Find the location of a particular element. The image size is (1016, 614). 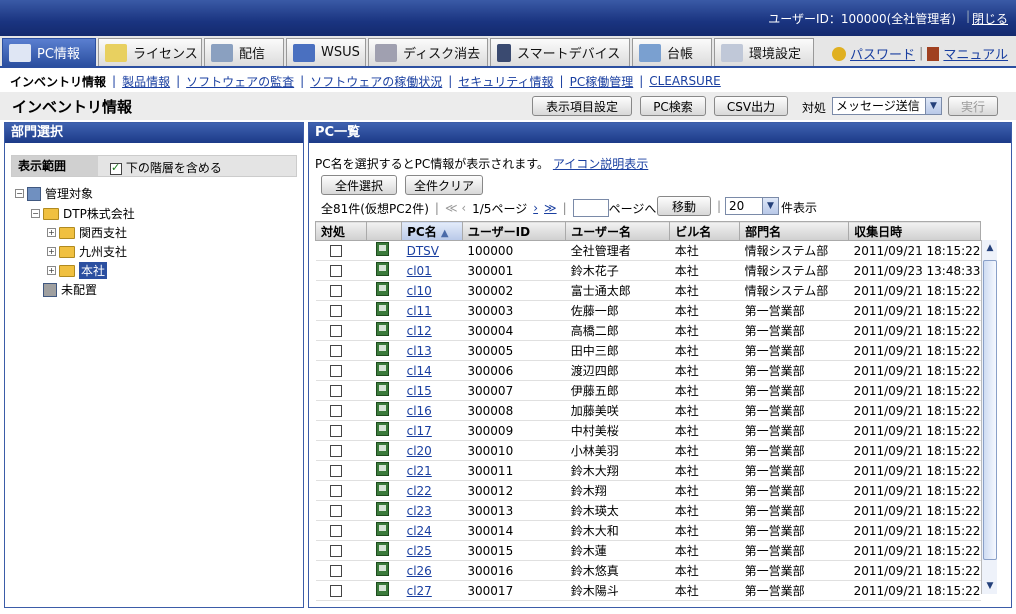

manual-link: マニュアル is located at coordinates (975, 53).